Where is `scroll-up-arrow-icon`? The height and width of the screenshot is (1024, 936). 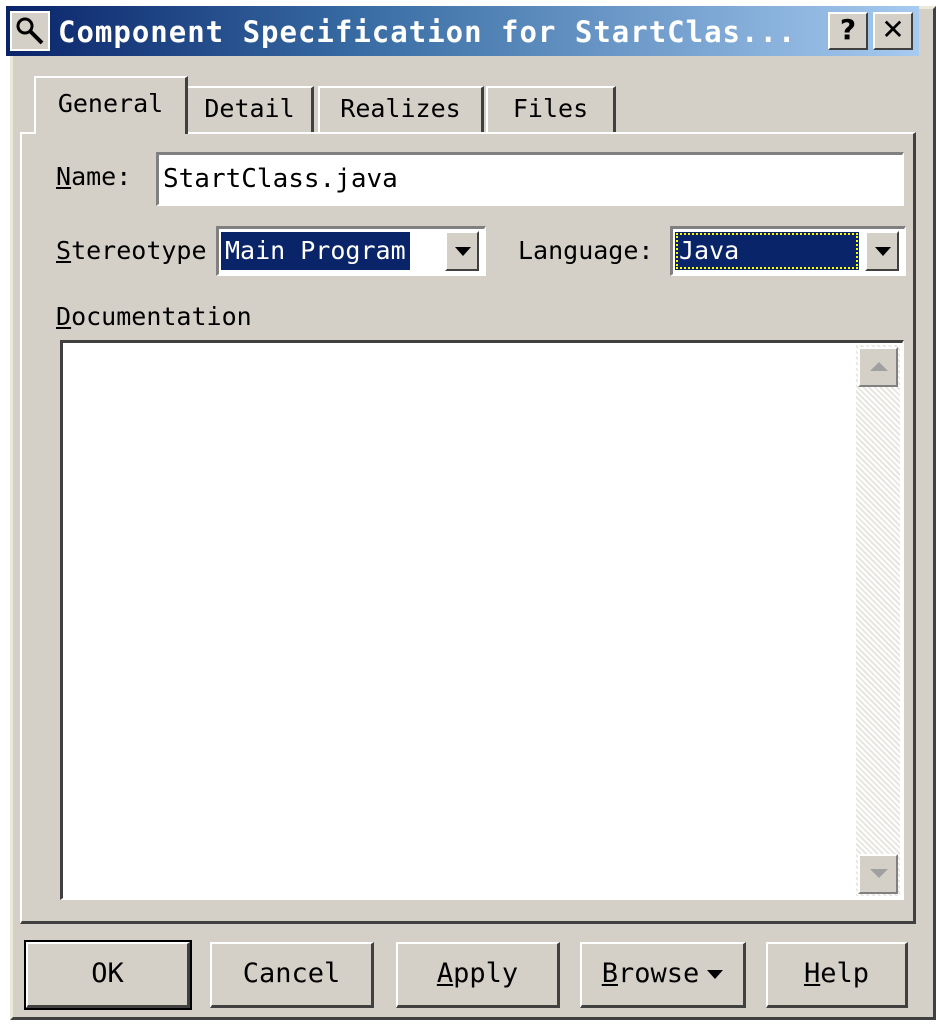
scroll-up-arrow-icon is located at coordinates (878, 367).